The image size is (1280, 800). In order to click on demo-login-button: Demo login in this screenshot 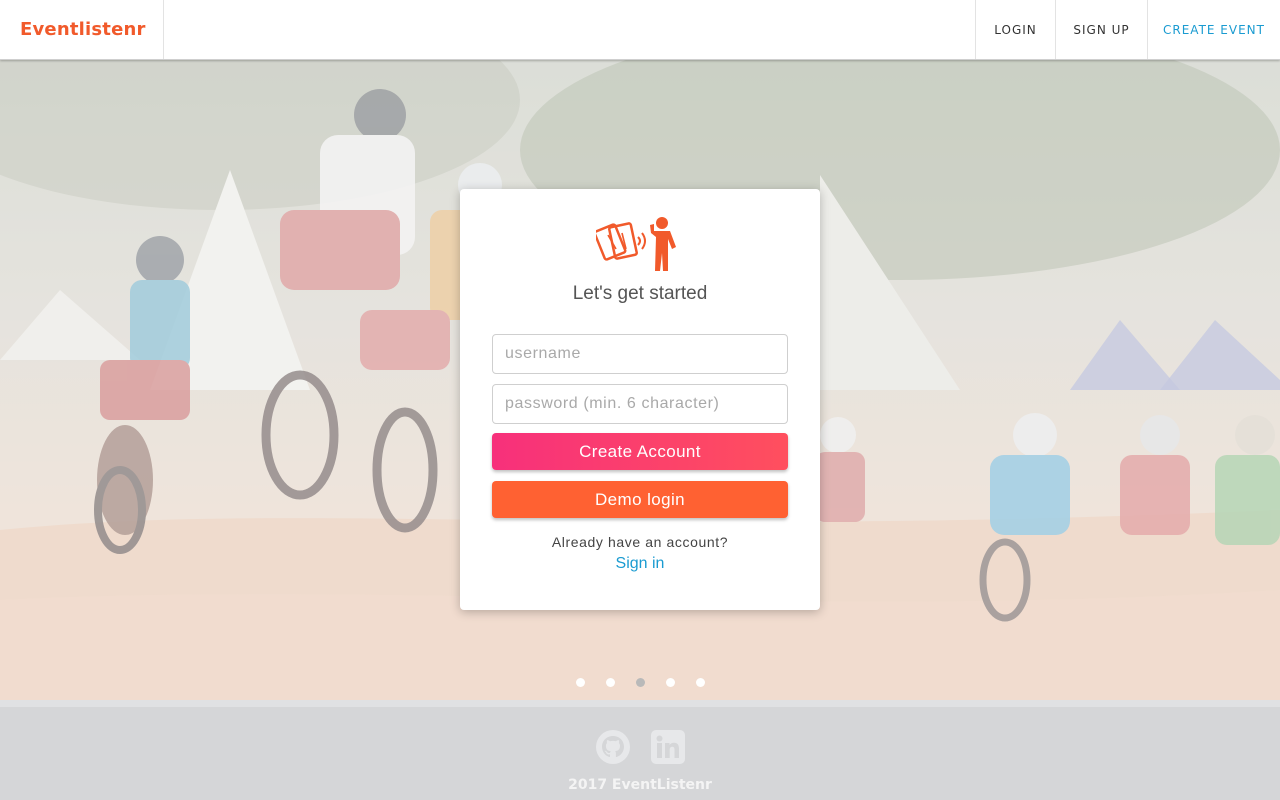, I will do `click(640, 499)`.